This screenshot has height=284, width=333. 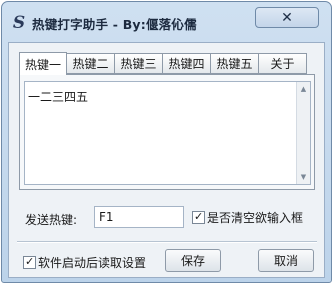 What do you see at coordinates (51, 220) in the screenshot?
I see `send-hotkey-label: 发送热键:` at bounding box center [51, 220].